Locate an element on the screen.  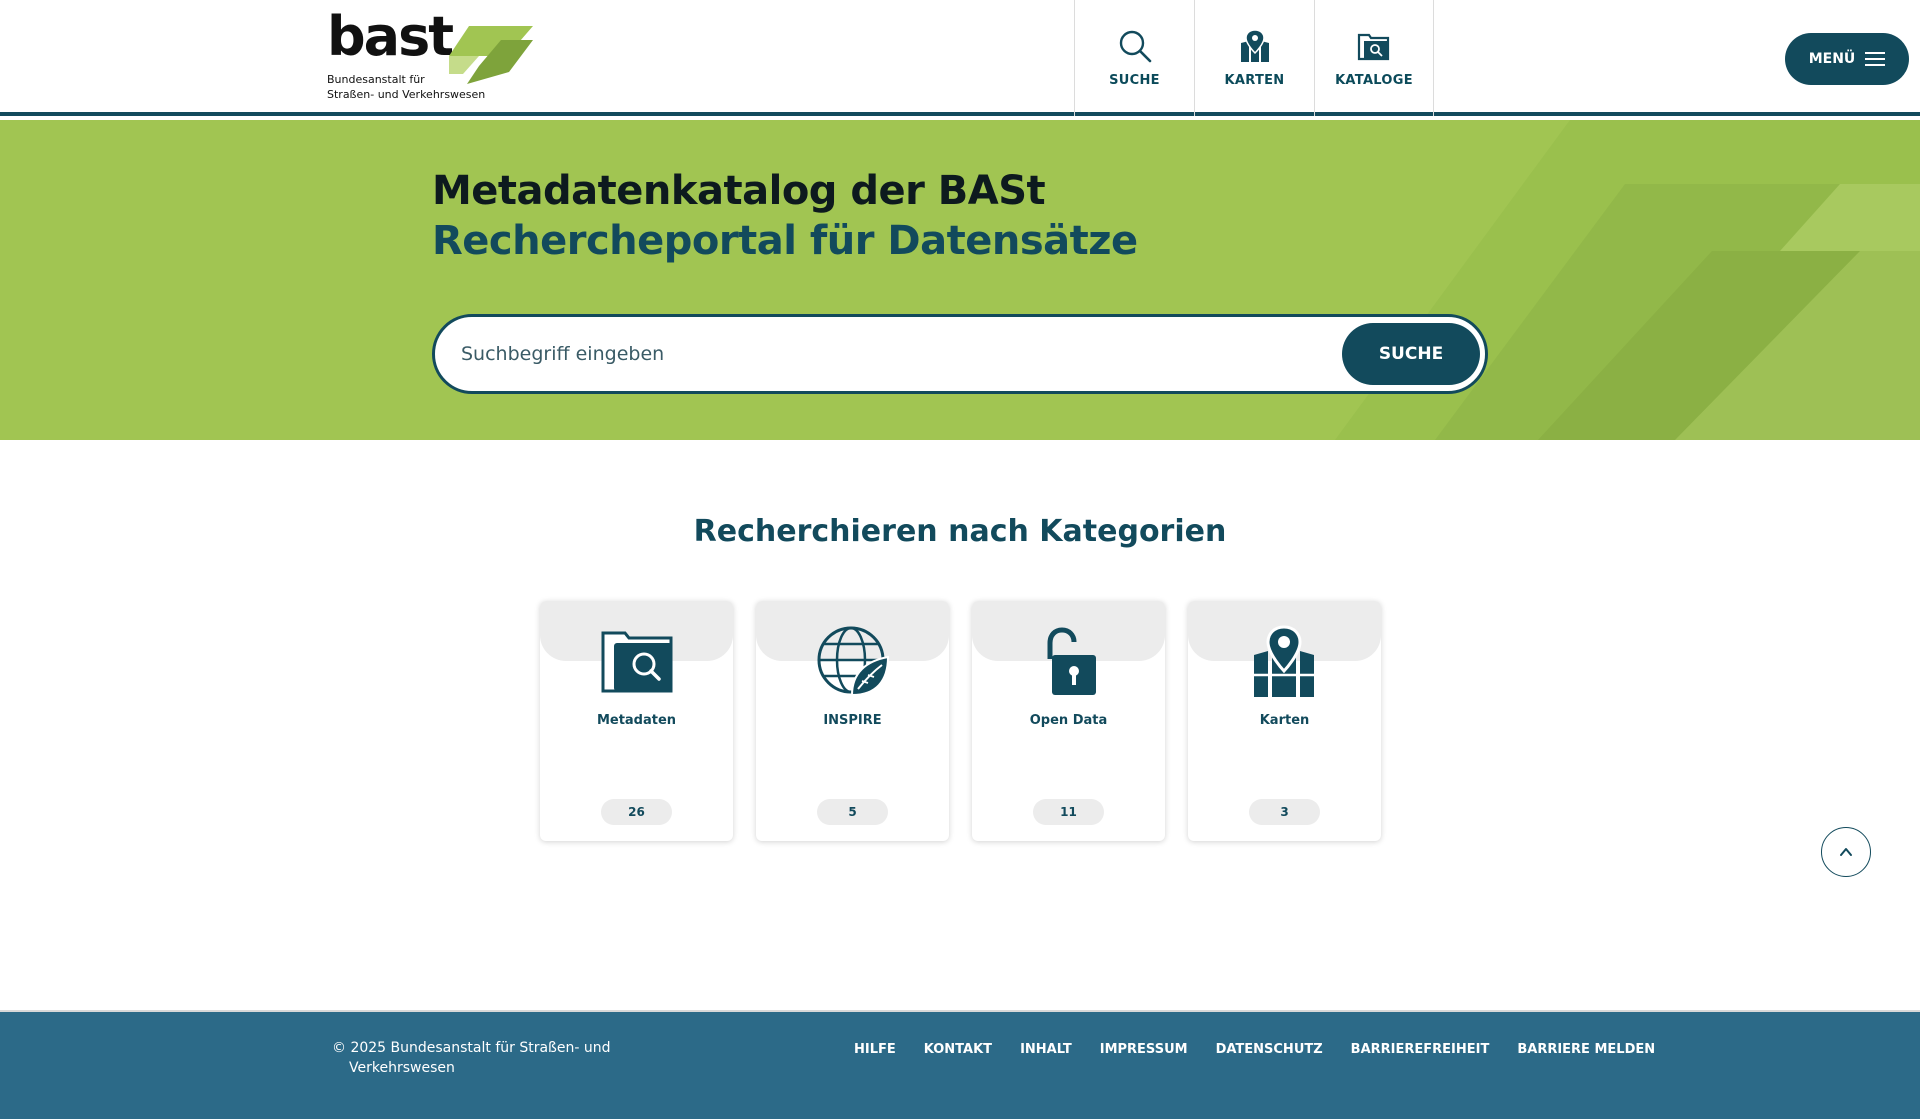
card-count-badge: 11 is located at coordinates (1068, 812).